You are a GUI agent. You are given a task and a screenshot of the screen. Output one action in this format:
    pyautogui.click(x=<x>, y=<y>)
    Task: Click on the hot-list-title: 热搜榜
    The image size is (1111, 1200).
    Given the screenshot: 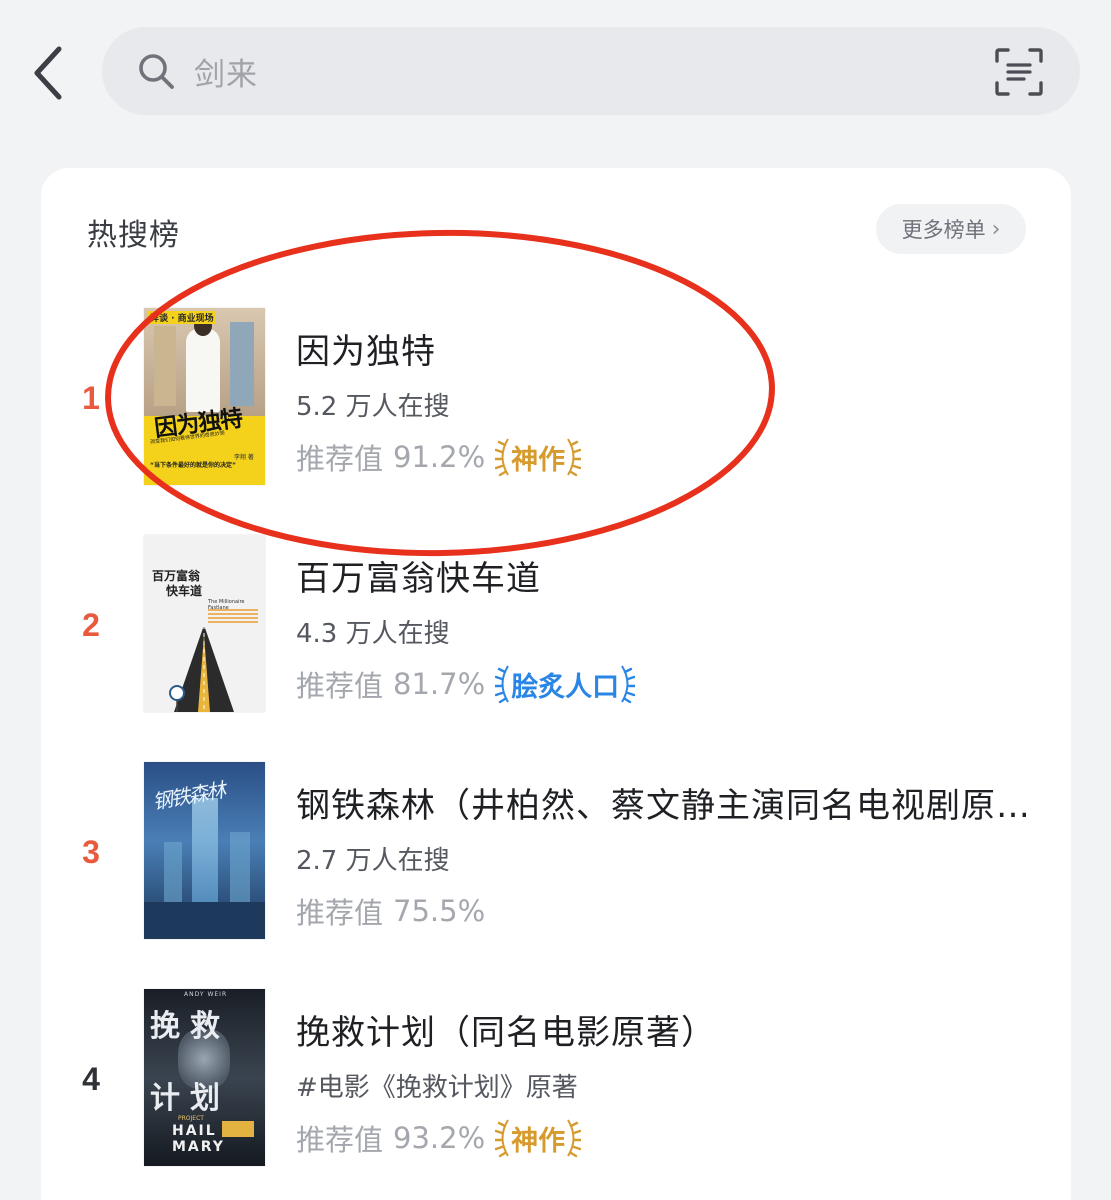 What is the action you would take?
    pyautogui.click(x=133, y=235)
    